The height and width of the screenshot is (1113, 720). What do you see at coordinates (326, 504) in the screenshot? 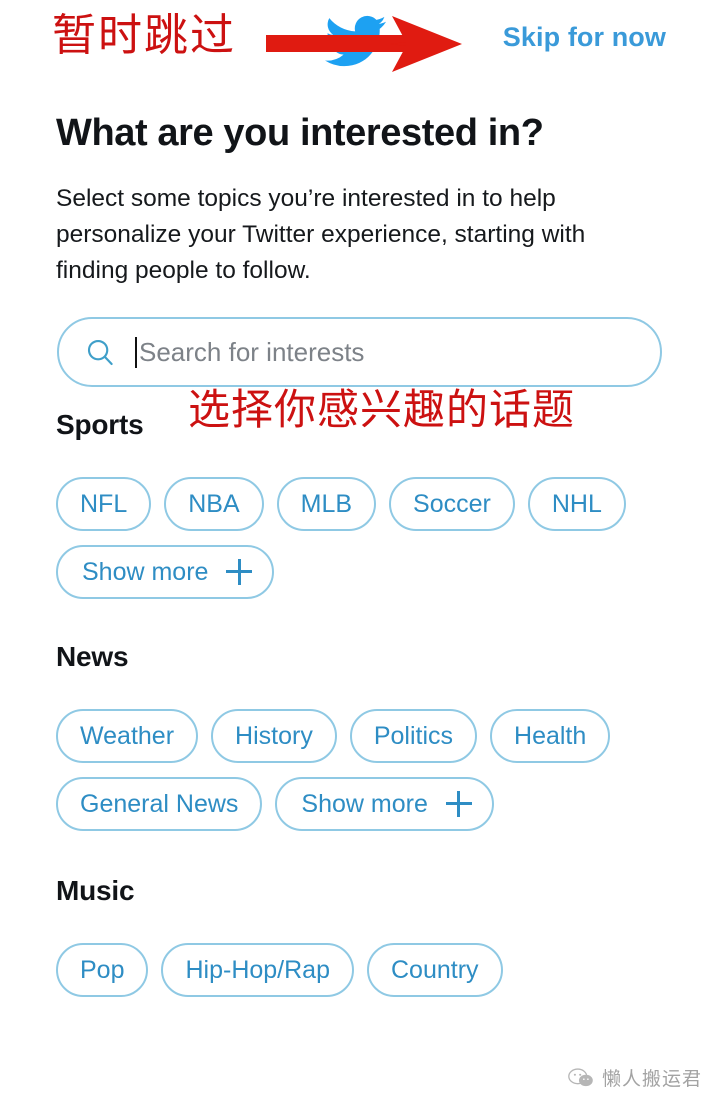
I see `chip-mlb: MLB` at bounding box center [326, 504].